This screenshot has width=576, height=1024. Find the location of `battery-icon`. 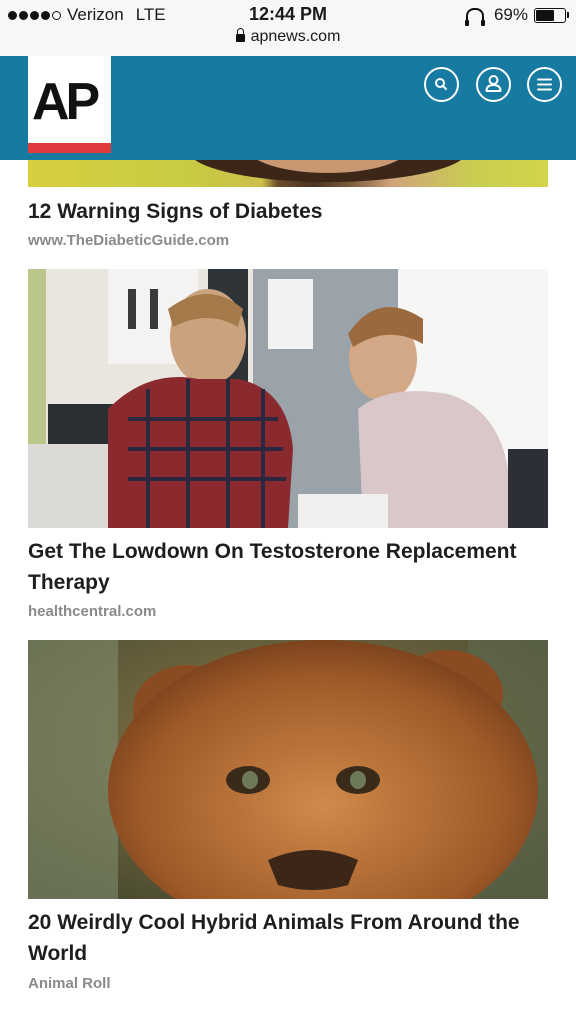

battery-icon is located at coordinates (551, 15).